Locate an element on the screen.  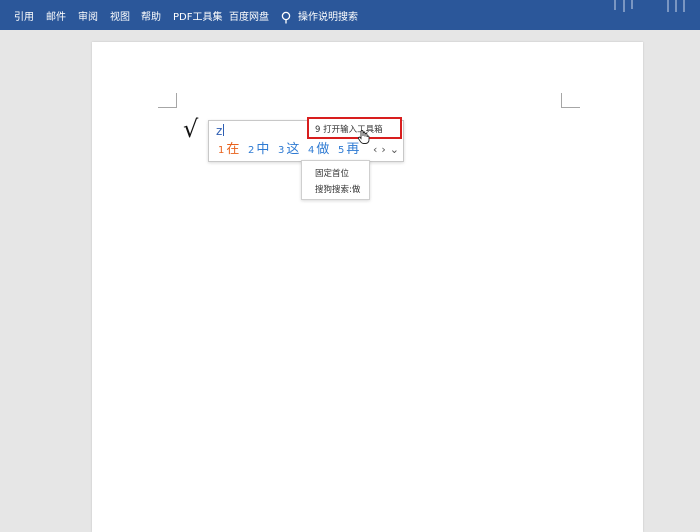
menu-item-pin-first: 固定首位 is located at coordinates (332, 173).